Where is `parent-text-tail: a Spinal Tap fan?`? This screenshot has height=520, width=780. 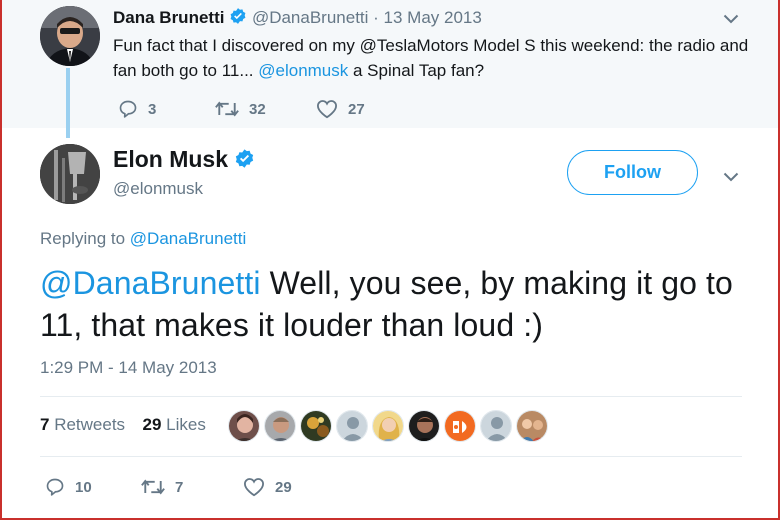
parent-text-tail: a Spinal Tap fan? is located at coordinates (416, 70).